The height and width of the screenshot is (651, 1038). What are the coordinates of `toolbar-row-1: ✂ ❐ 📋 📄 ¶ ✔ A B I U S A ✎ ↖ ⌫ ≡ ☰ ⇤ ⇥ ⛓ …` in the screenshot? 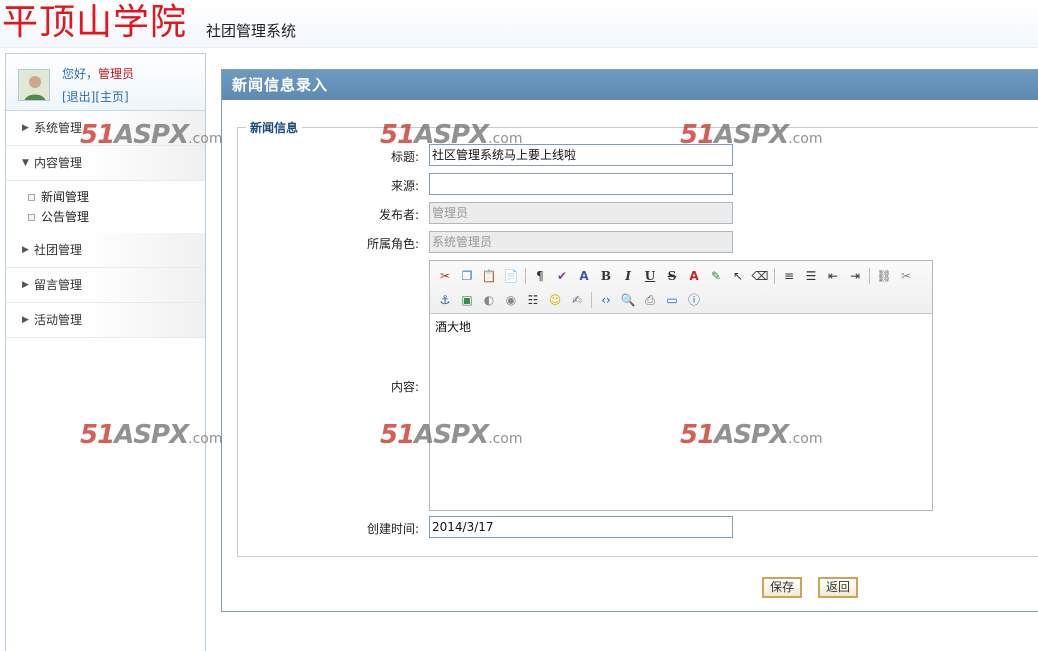 It's located at (681, 276).